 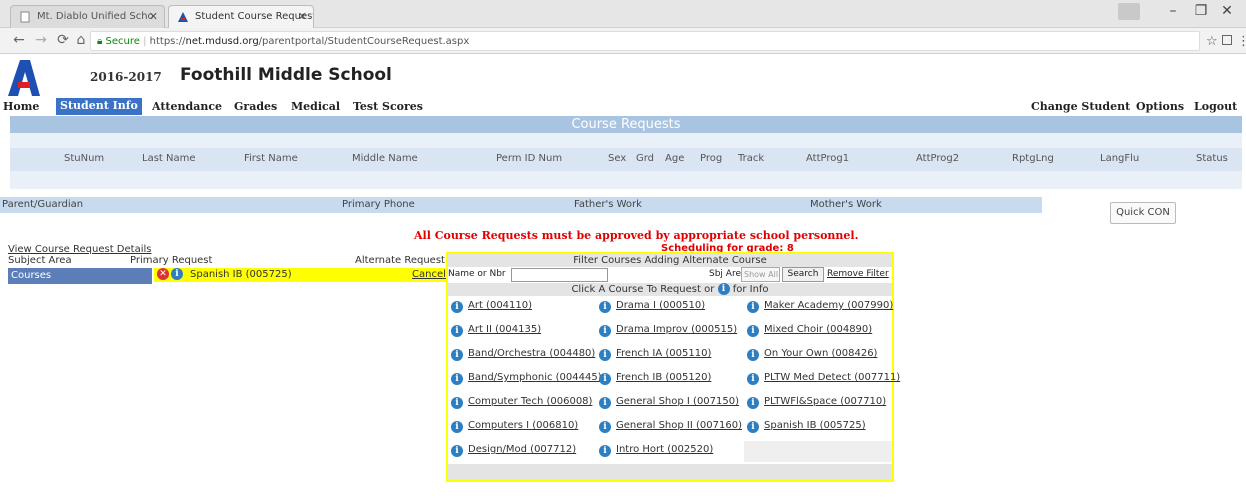 I want to click on nav-change-student: Change Student, so click(x=1080, y=106).